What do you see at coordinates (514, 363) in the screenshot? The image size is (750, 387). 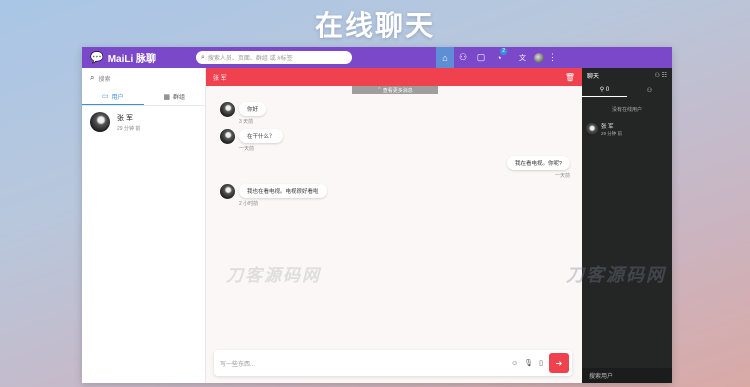 I see `emoji-icon: ☺` at bounding box center [514, 363].